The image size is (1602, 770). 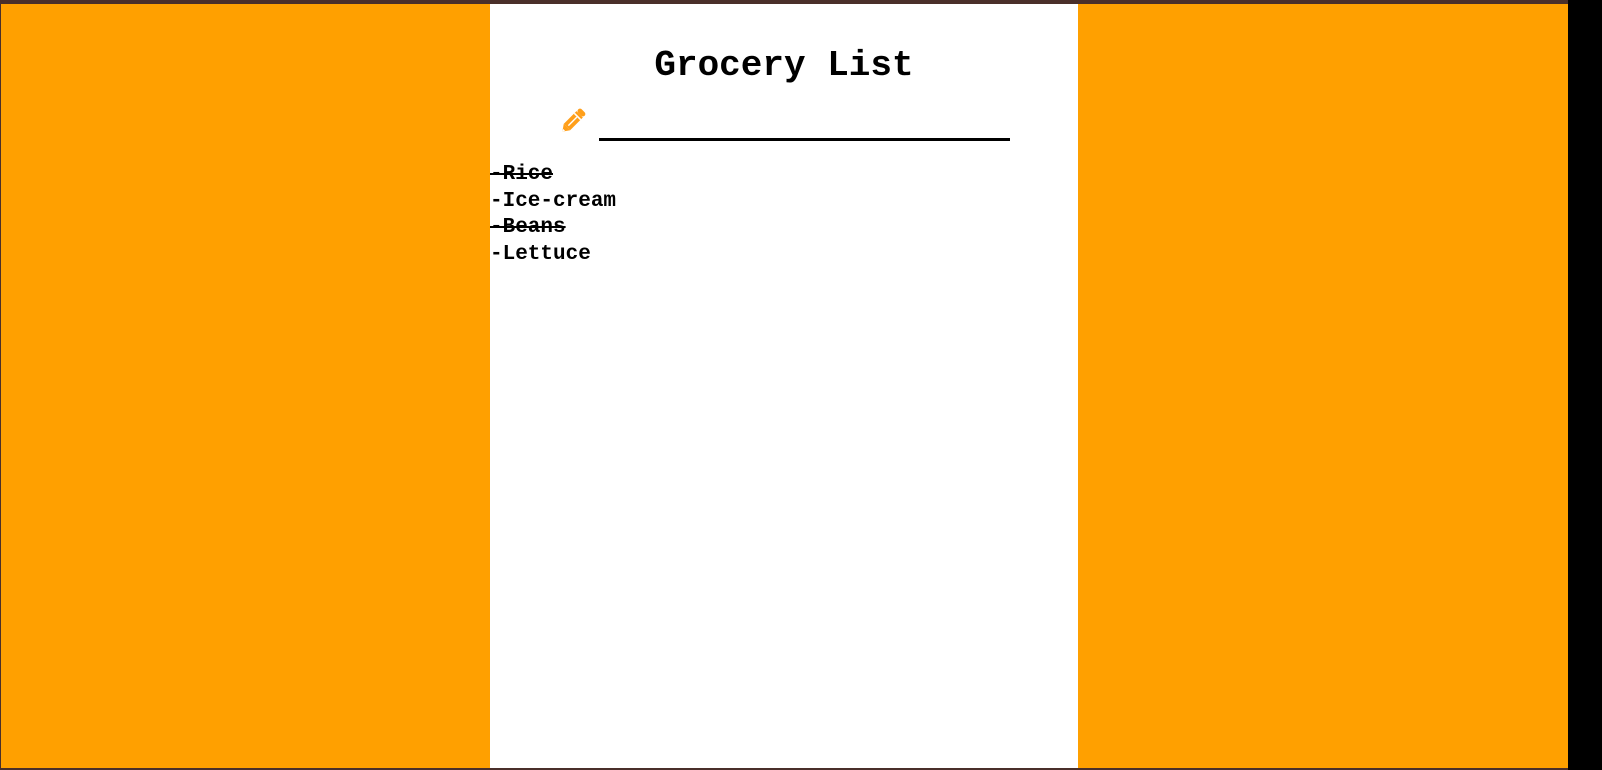 What do you see at coordinates (0, 385) in the screenshot?
I see `window-left-border` at bounding box center [0, 385].